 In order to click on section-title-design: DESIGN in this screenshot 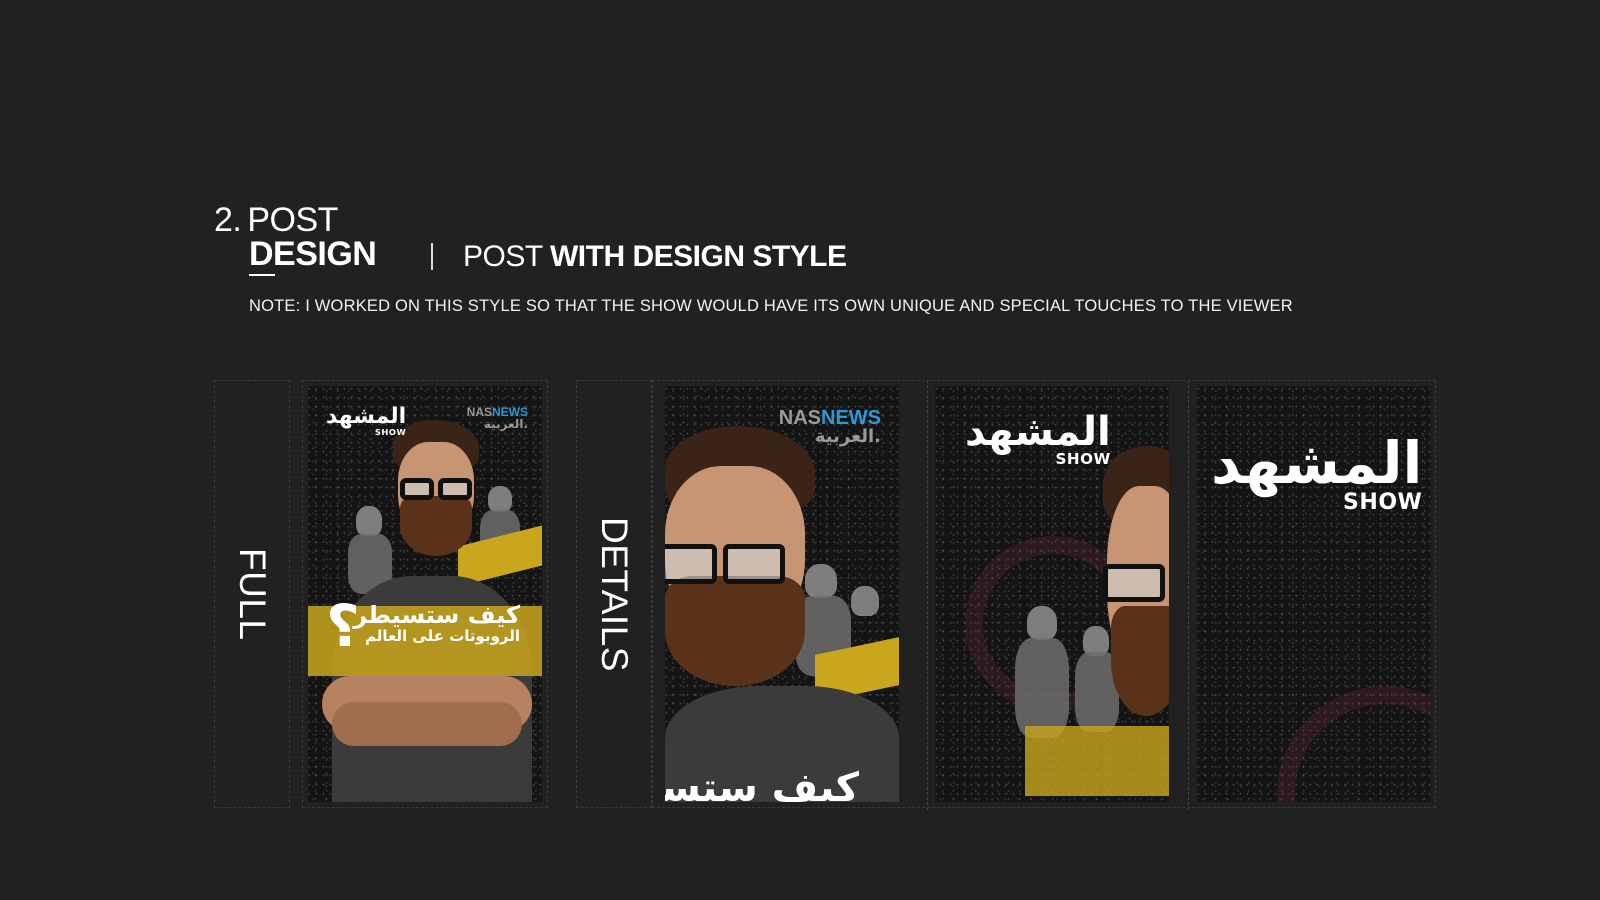, I will do `click(313, 254)`.